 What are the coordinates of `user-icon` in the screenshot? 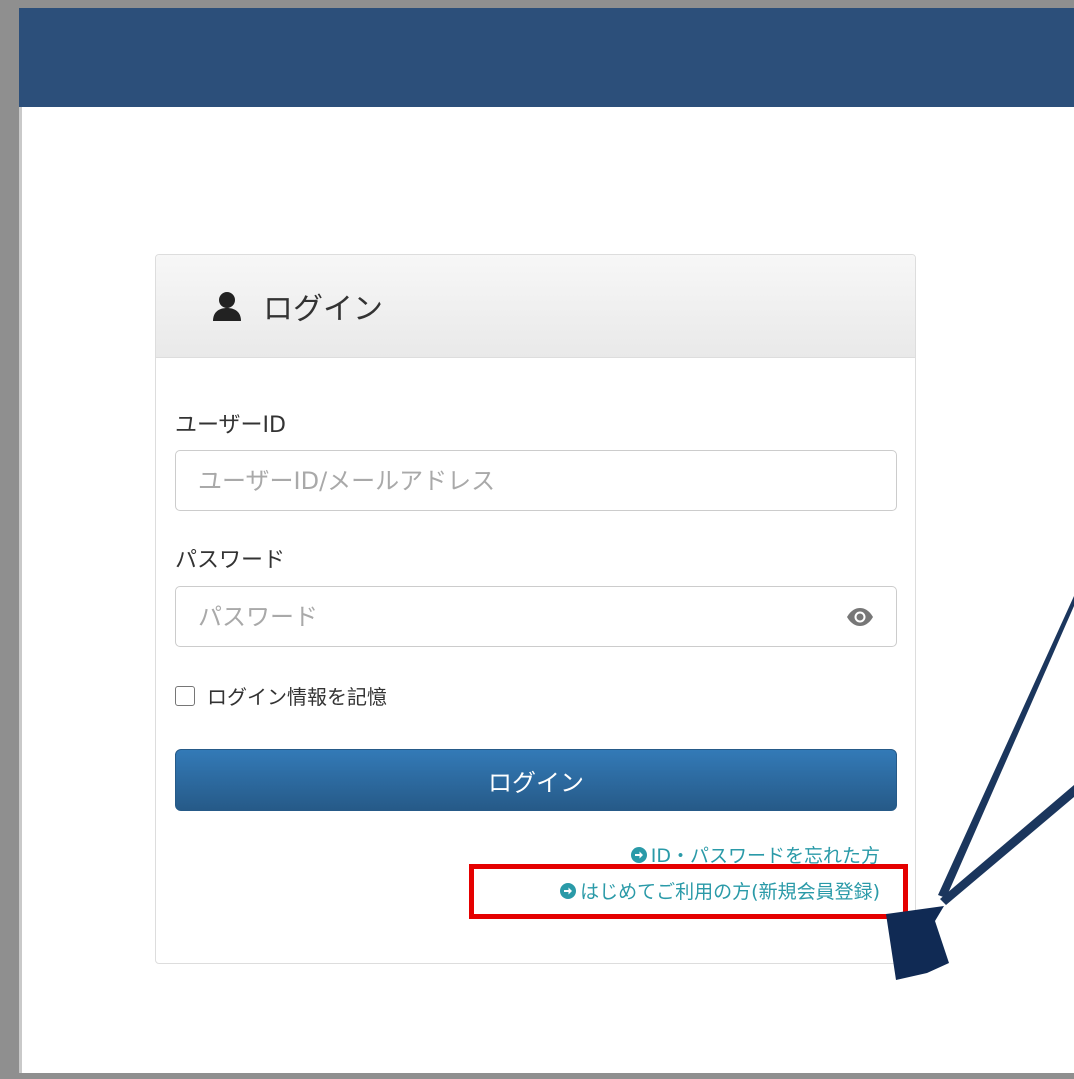 It's located at (227, 306).